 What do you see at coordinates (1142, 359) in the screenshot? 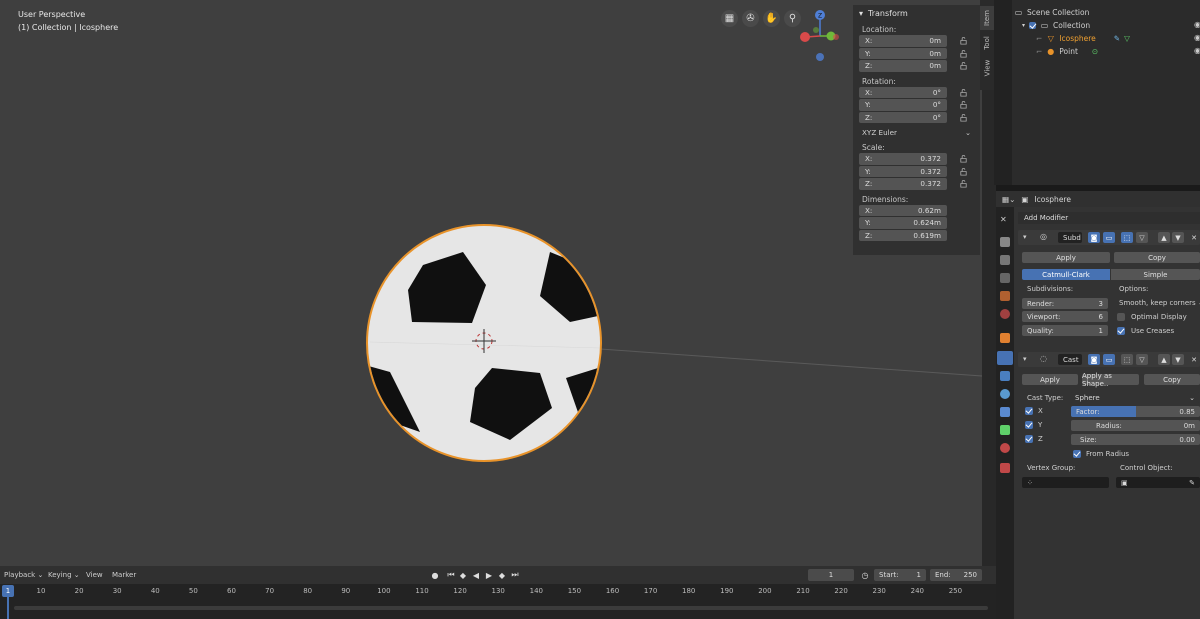
I see `cage-icon: ▽` at bounding box center [1142, 359].